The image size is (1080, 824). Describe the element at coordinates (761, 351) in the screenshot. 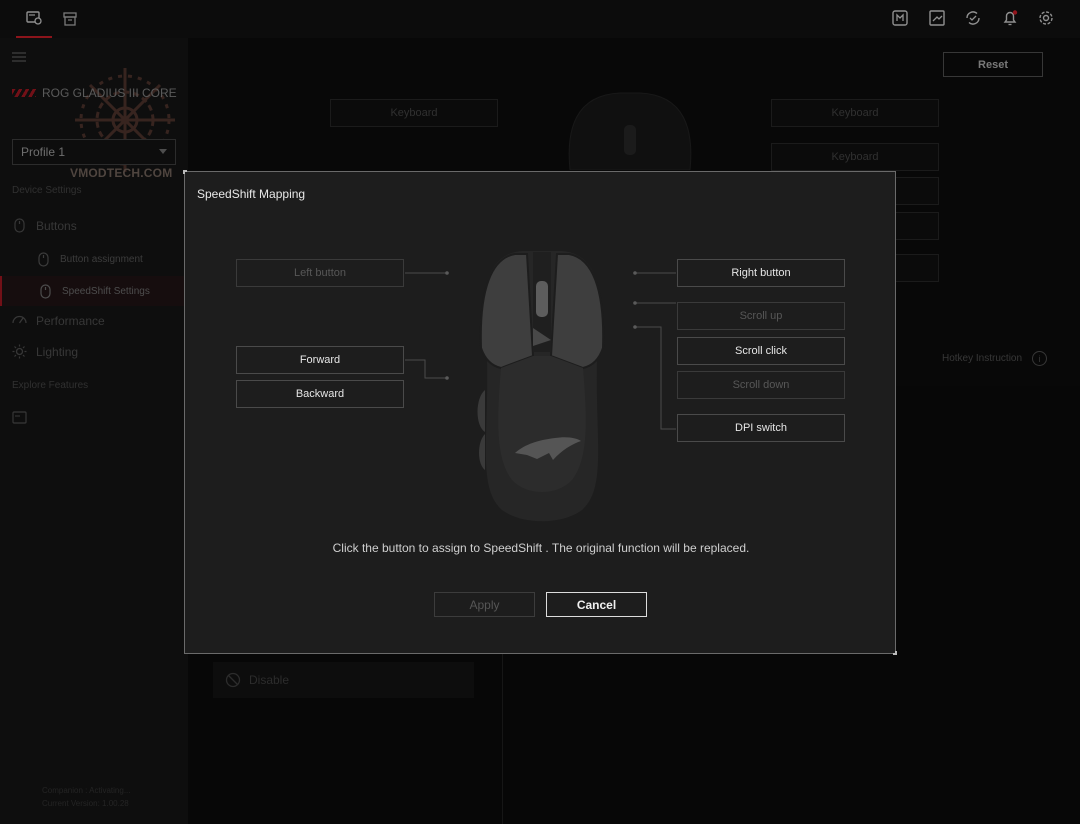

I see `scroll-click-button: Scroll click` at that location.